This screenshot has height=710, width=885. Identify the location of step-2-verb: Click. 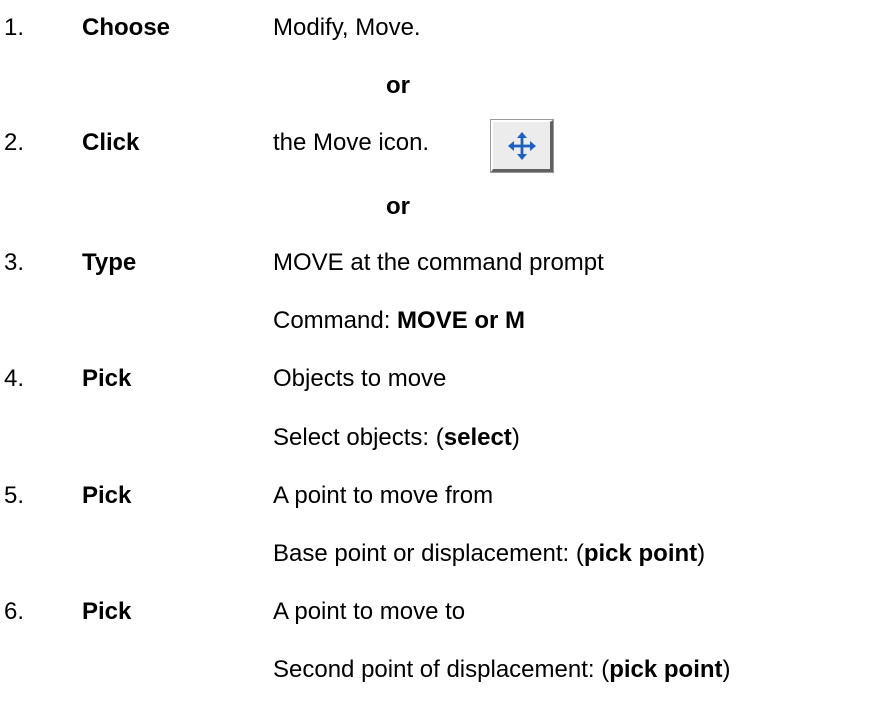
(111, 142).